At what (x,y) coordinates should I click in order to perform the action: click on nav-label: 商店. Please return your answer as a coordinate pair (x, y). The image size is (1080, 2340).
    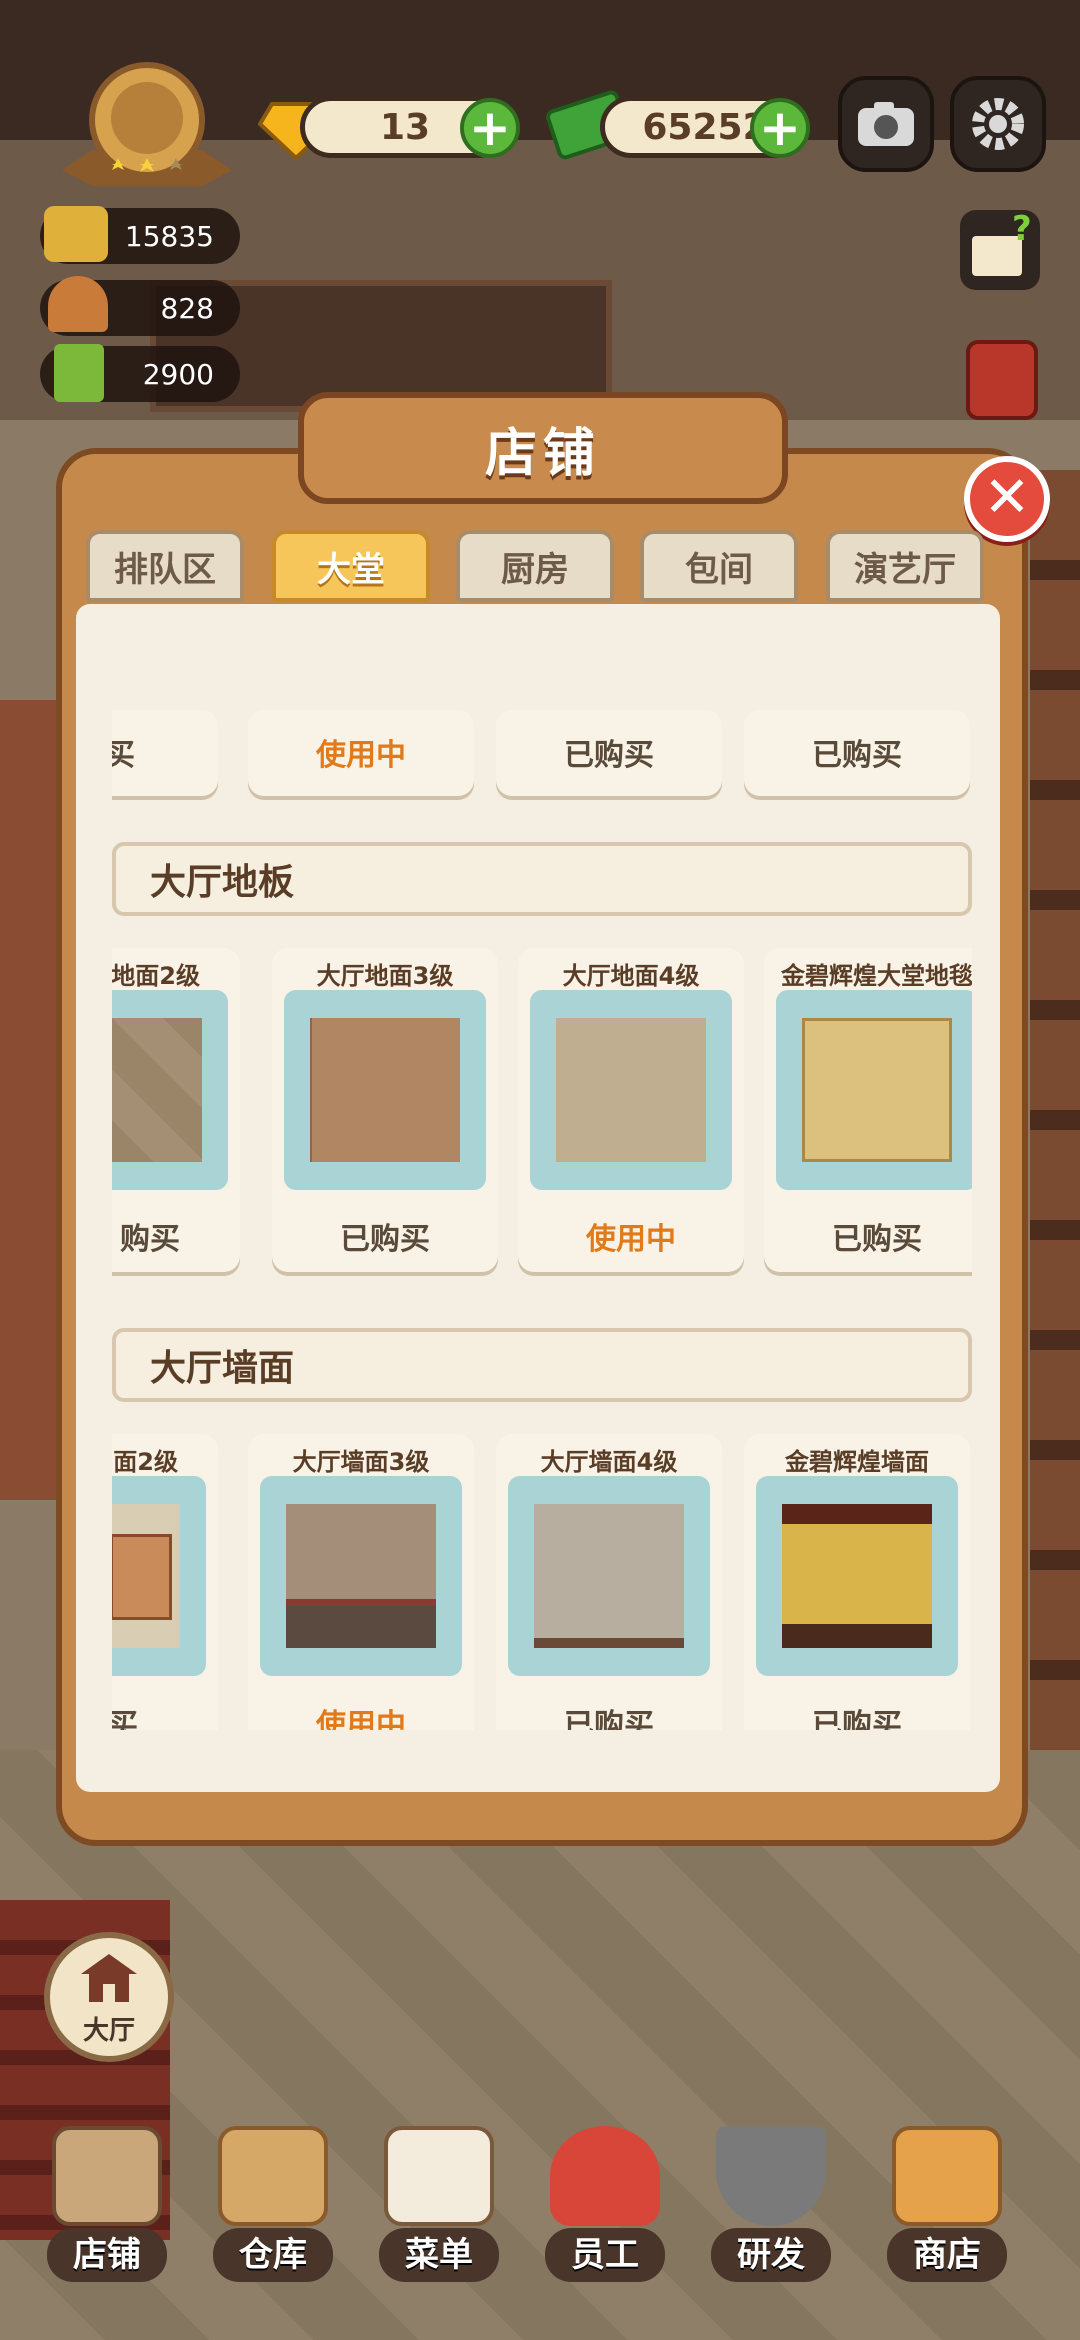
    Looking at the image, I should click on (947, 2255).